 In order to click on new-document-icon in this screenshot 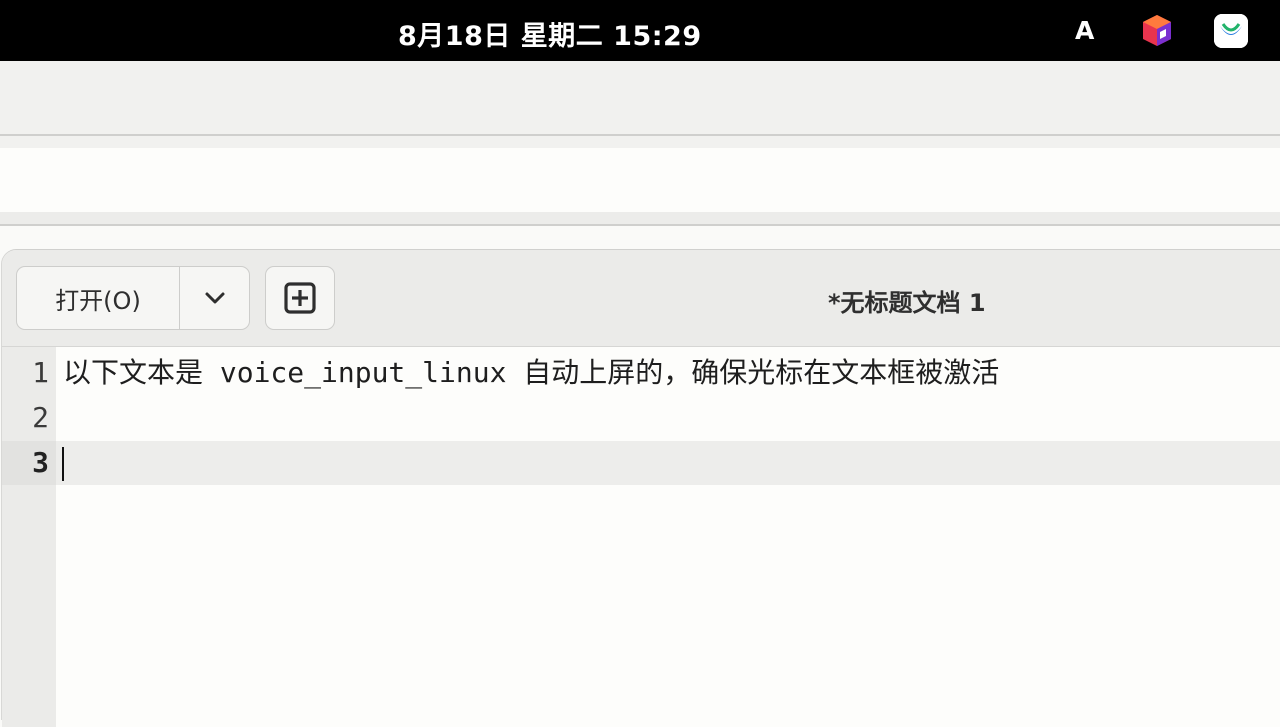, I will do `click(300, 298)`.